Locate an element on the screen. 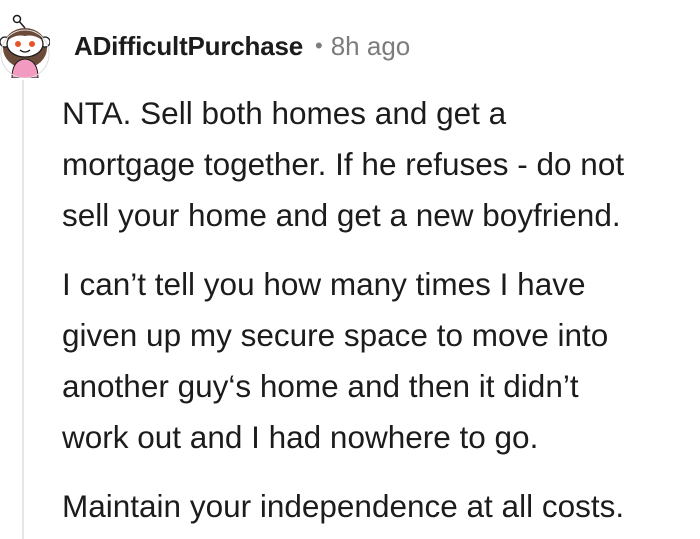 This screenshot has height=539, width=700. username-link: ADifficultPurchase is located at coordinates (188, 46).